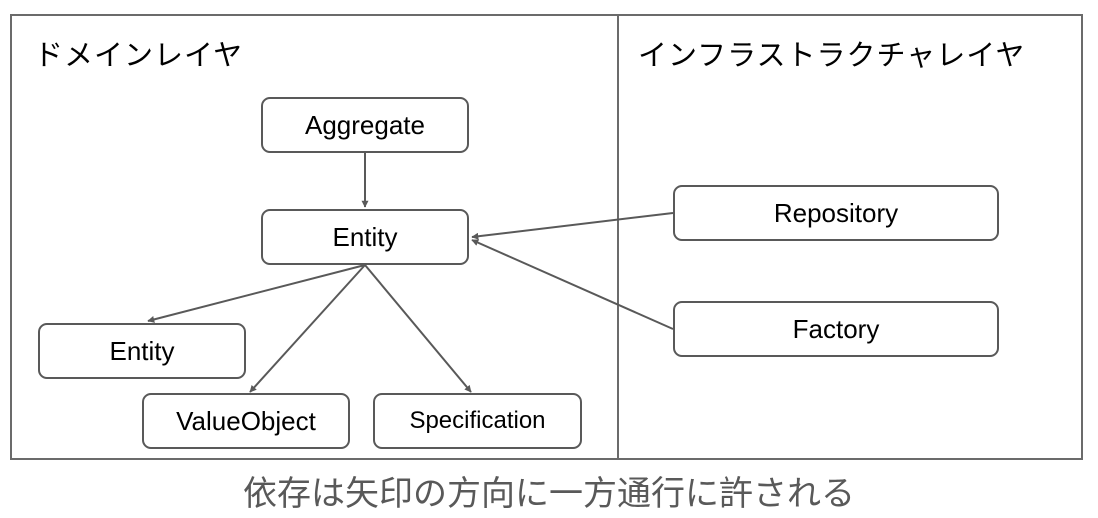 The width and height of the screenshot is (1098, 518). I want to click on specification-node: Specification, so click(477, 421).